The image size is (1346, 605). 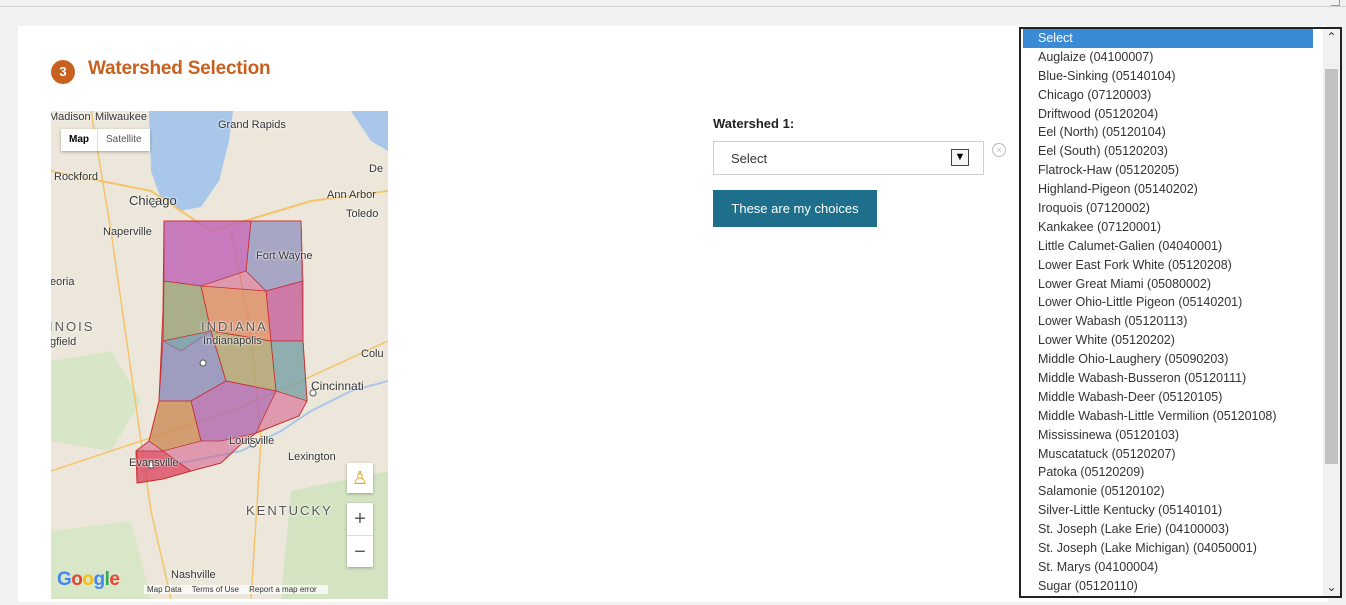 I want to click on step-number-badge: 3, so click(x=63, y=72).